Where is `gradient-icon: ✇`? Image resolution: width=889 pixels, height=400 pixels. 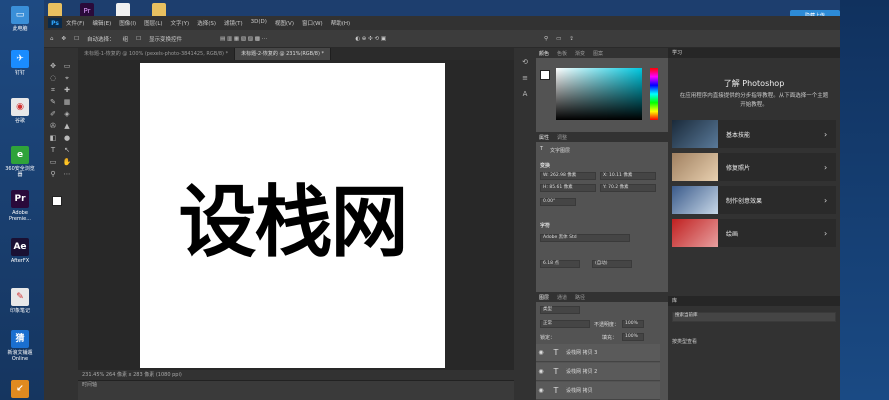 gradient-icon: ✇ is located at coordinates (53, 126).